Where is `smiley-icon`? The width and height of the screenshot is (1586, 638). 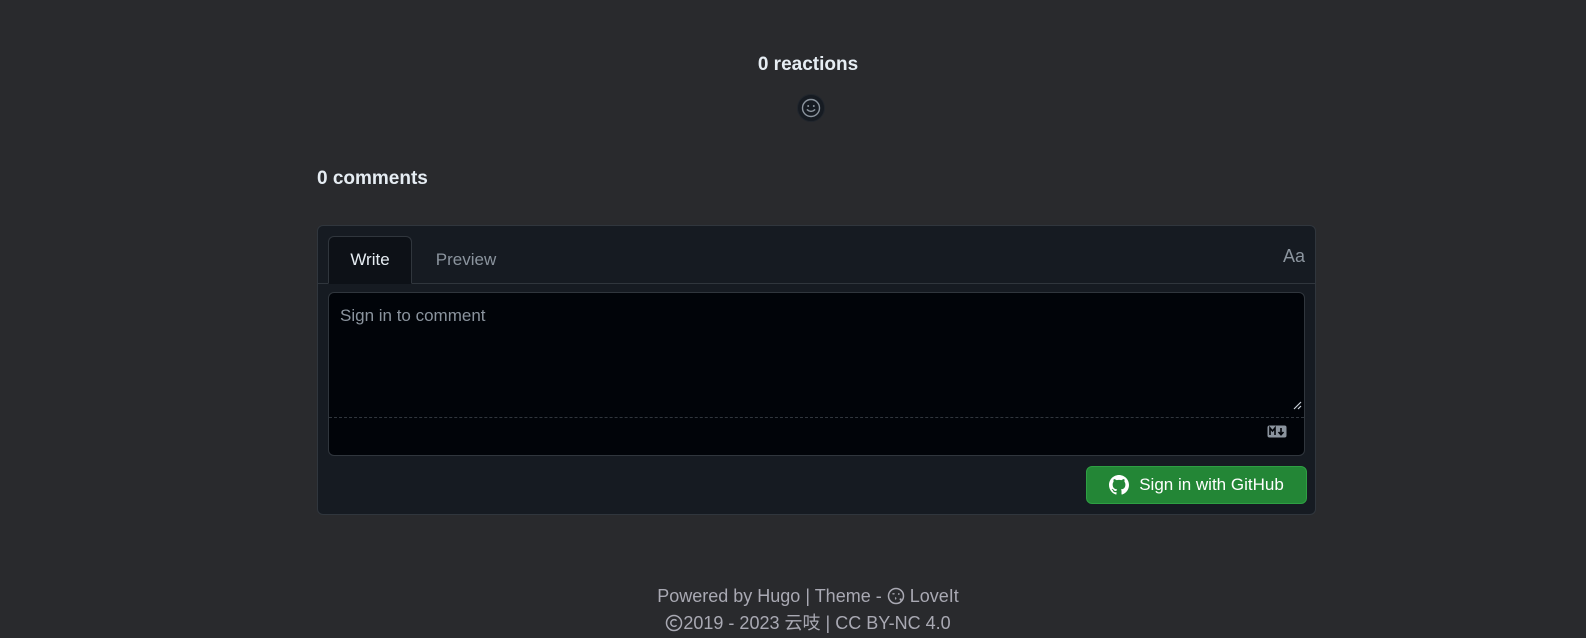 smiley-icon is located at coordinates (811, 108).